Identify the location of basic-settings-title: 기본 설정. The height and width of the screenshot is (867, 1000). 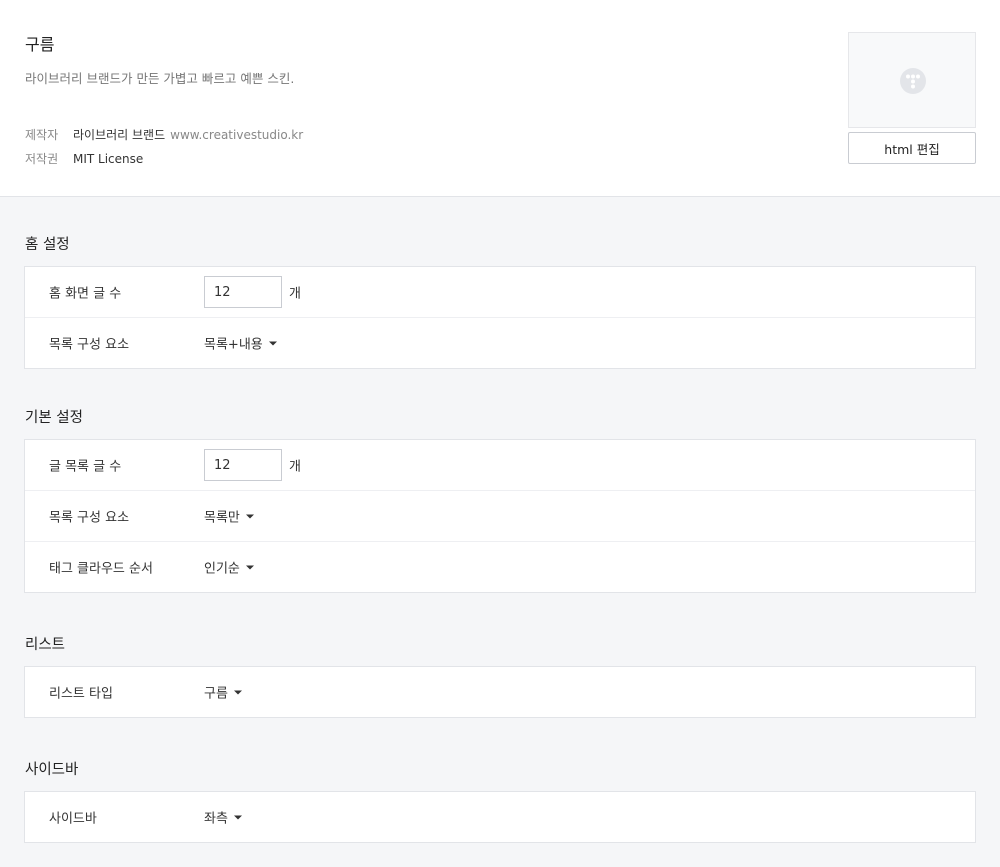
(54, 418).